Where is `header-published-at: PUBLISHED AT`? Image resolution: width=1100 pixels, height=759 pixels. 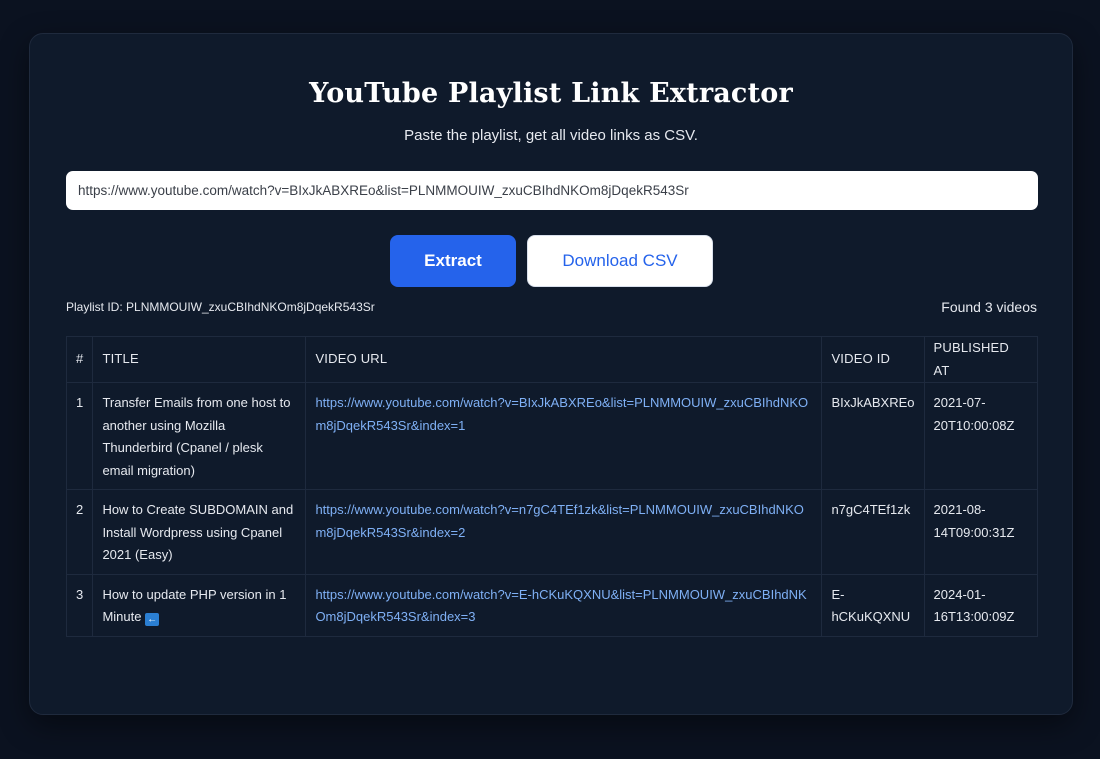 header-published-at: PUBLISHED AT is located at coordinates (981, 359).